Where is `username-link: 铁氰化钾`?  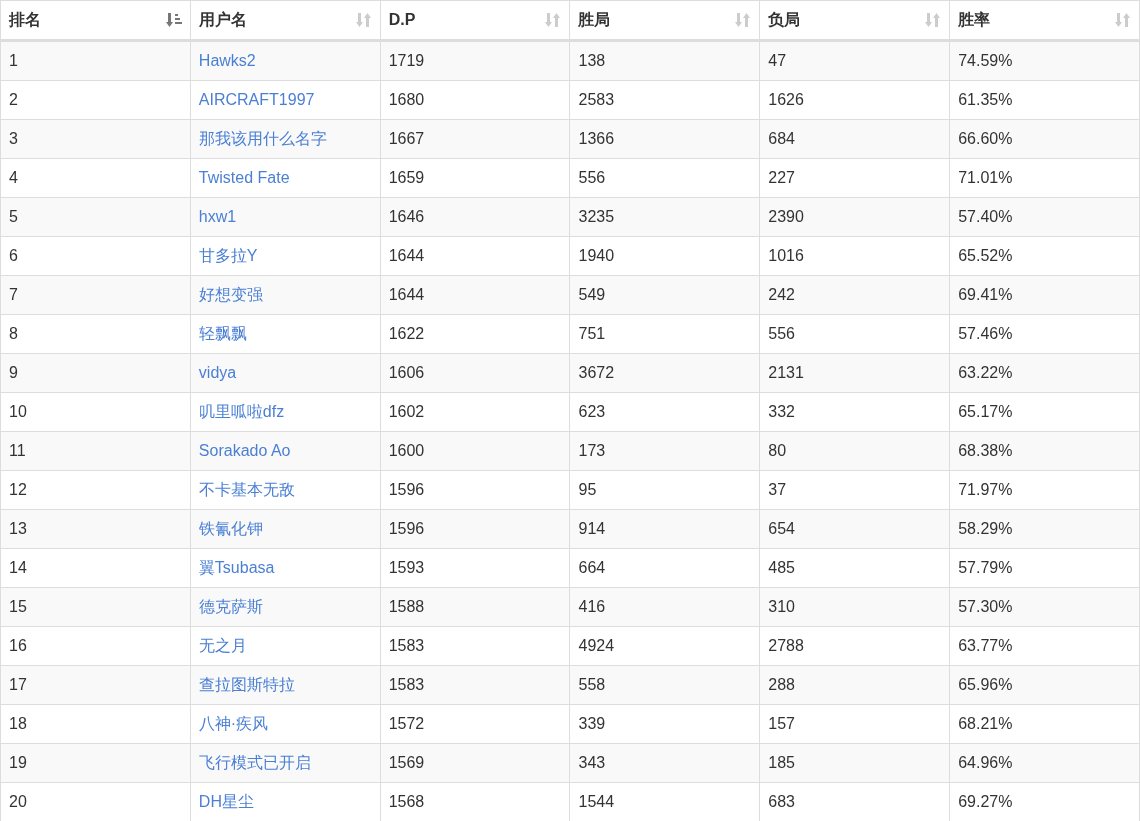 username-link: 铁氰化钾 is located at coordinates (230, 528).